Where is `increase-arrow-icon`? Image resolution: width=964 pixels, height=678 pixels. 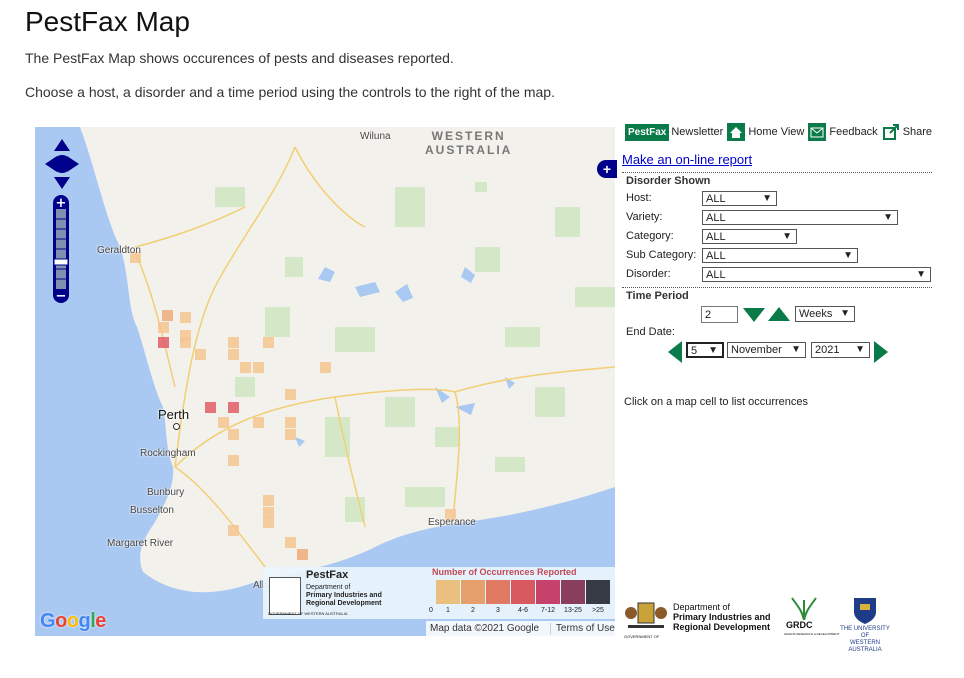 increase-arrow-icon is located at coordinates (779, 314).